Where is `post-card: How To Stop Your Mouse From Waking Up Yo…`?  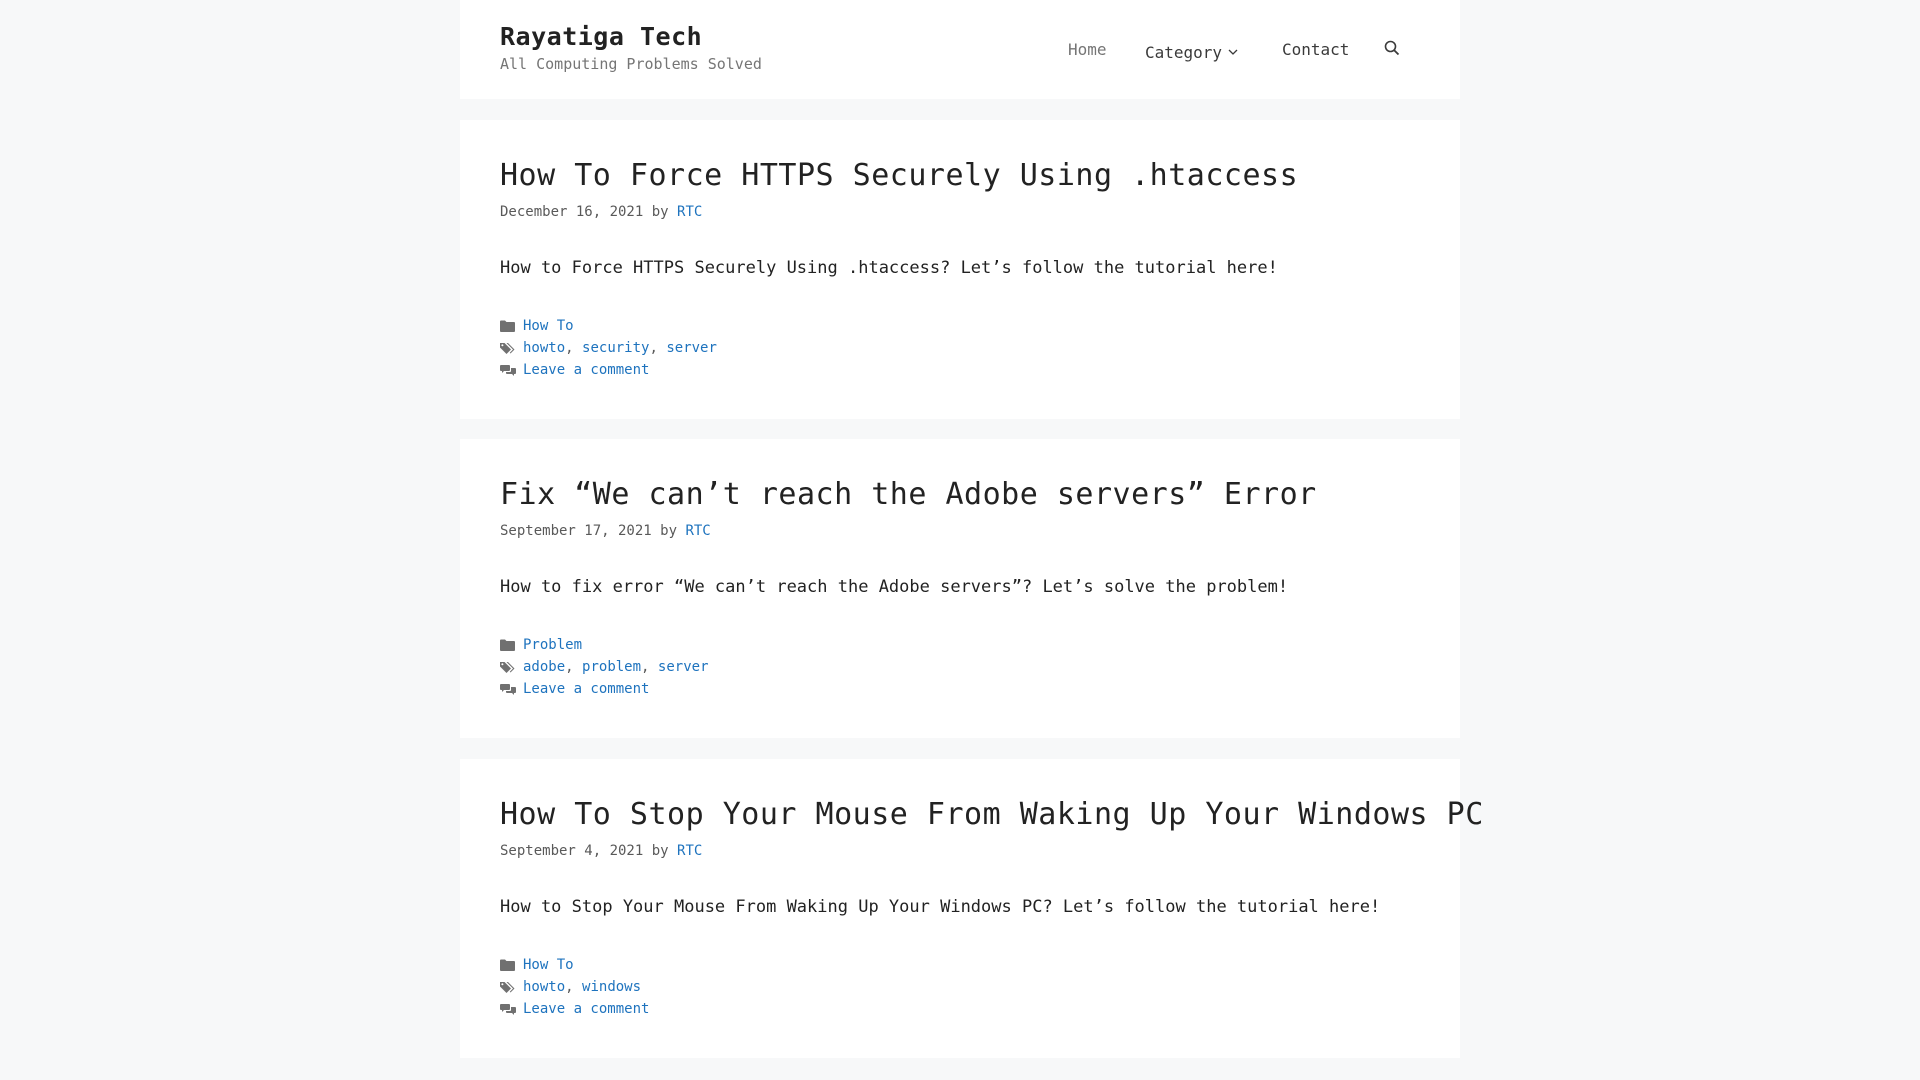 post-card: How To Stop Your Mouse From Waking Up Yo… is located at coordinates (971, 908).